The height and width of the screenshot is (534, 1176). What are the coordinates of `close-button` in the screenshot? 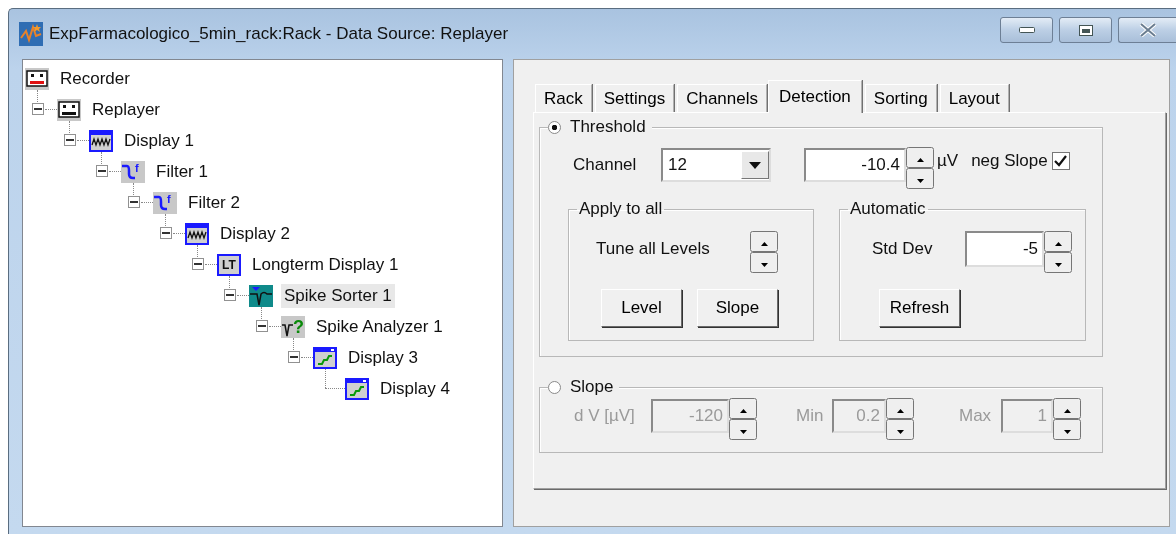 It's located at (1147, 30).